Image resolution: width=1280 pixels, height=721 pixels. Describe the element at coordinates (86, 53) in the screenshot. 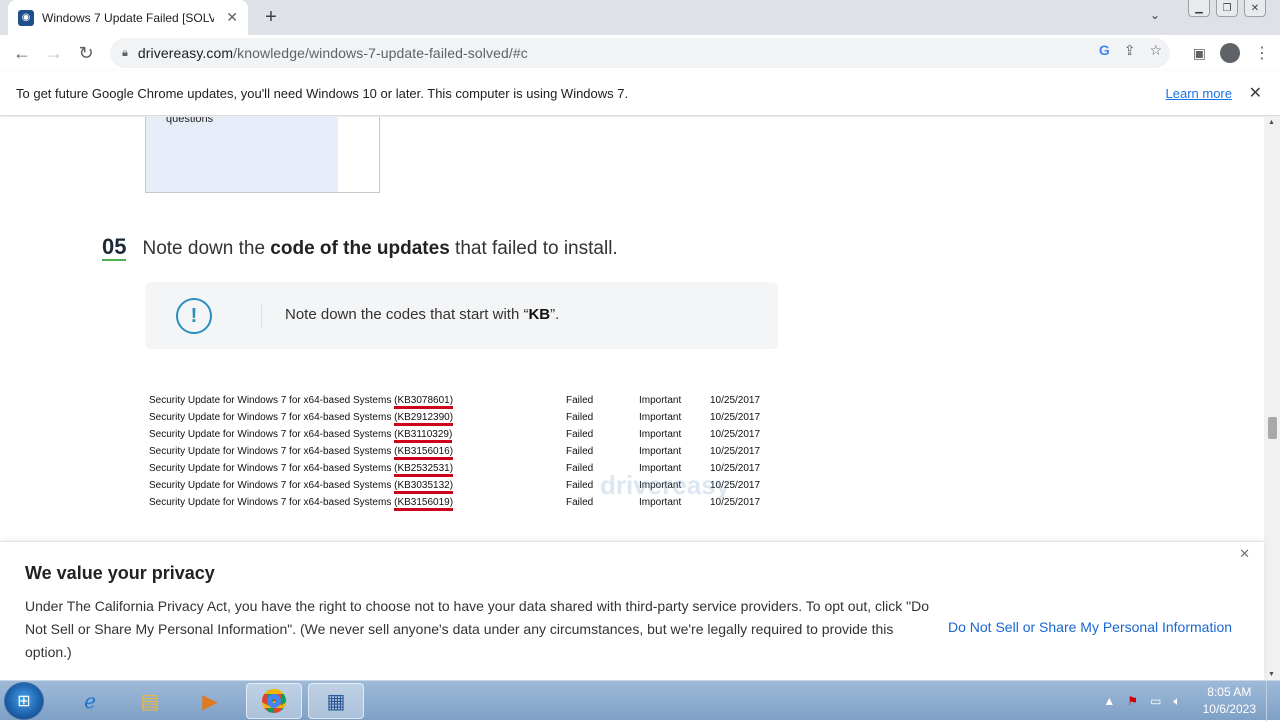

I see `reload-icon: ↻` at that location.